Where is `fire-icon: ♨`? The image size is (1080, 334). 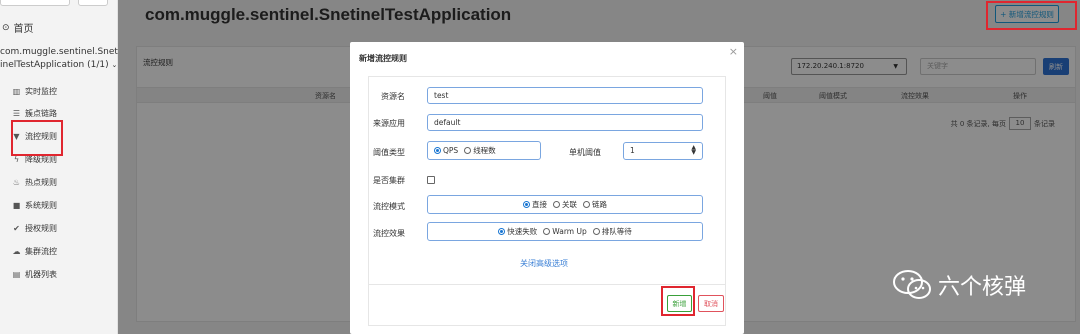
fire-icon: ♨ is located at coordinates (16, 182).